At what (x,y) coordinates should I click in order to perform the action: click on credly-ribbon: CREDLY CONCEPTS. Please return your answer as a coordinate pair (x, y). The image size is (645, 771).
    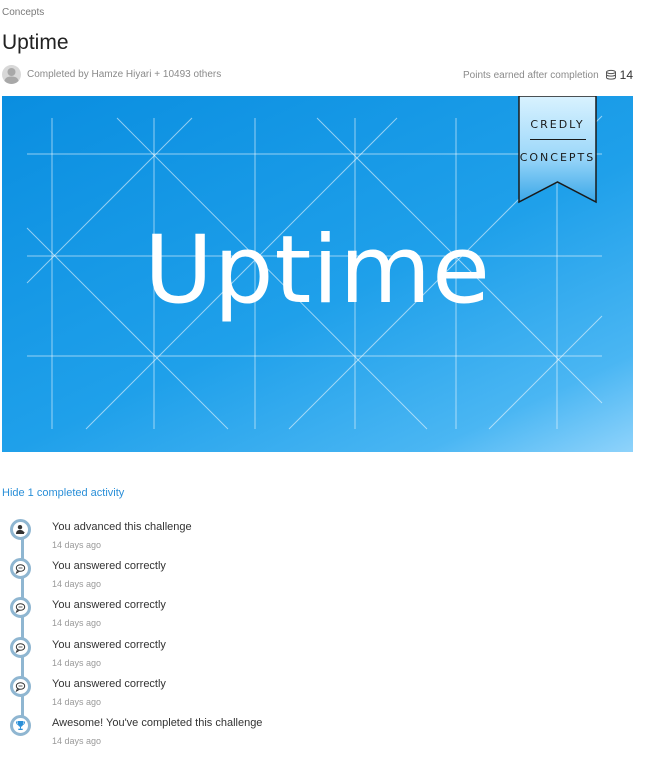
    Looking at the image, I should click on (557, 150).